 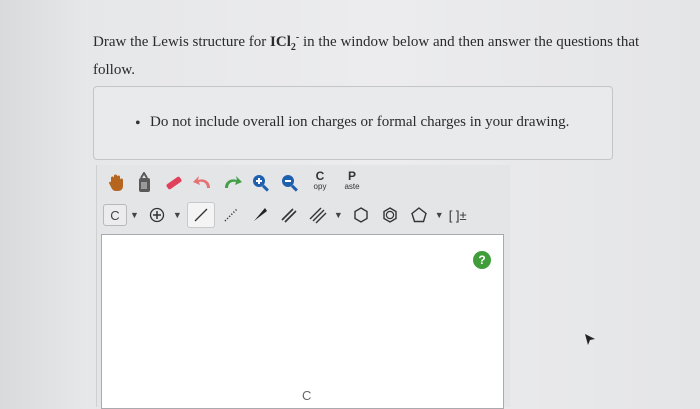 I want to click on canvas-bottom-label: C, so click(x=307, y=395).